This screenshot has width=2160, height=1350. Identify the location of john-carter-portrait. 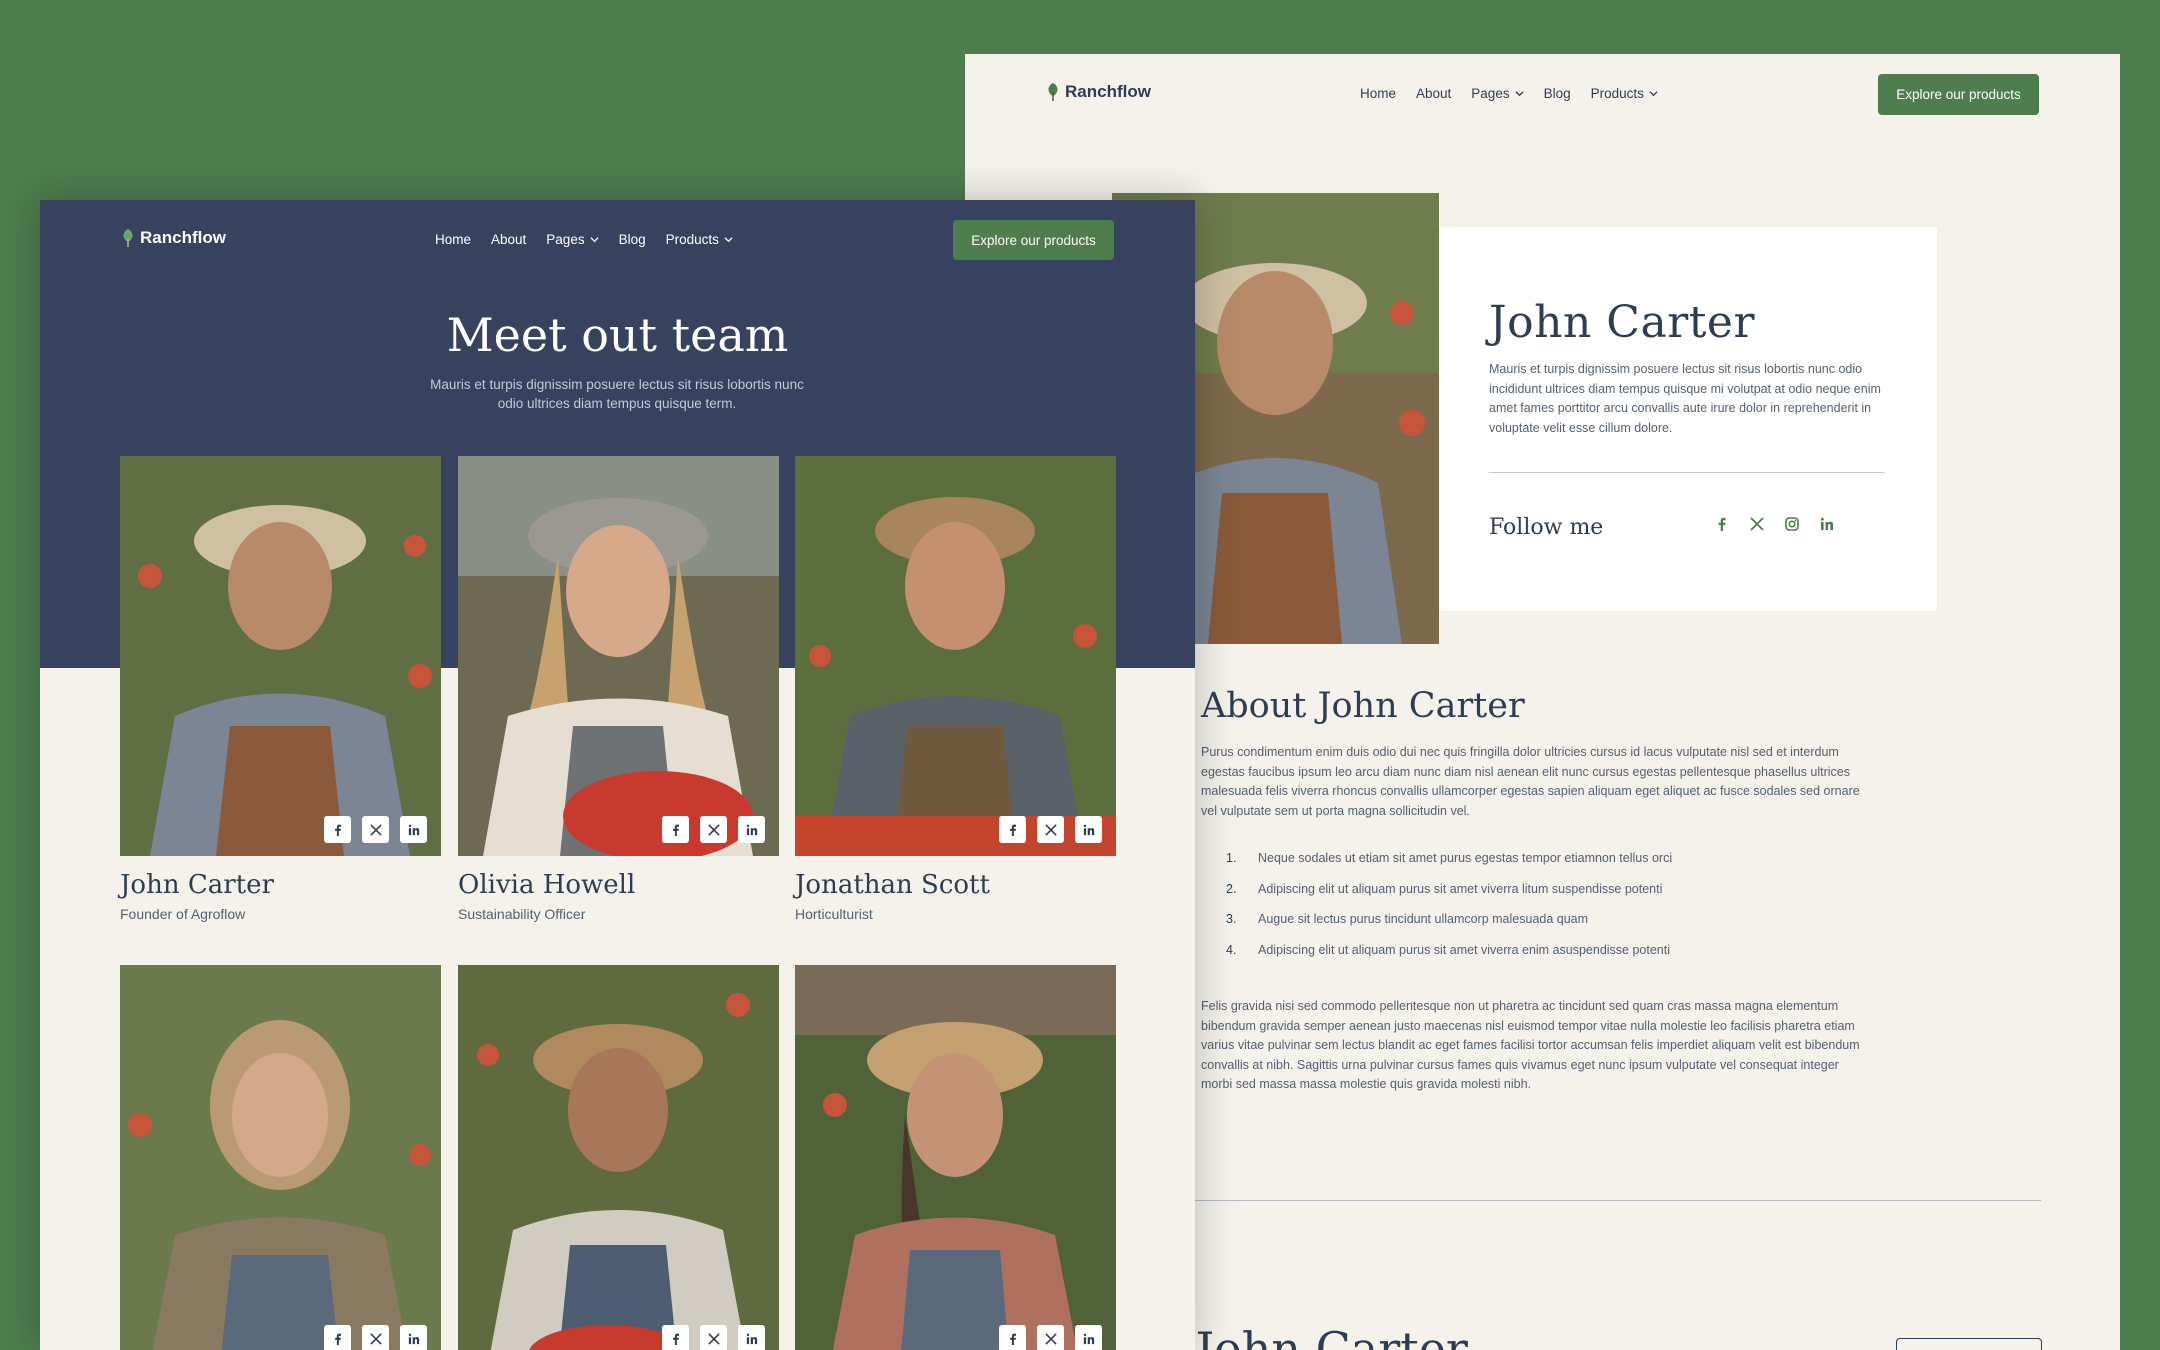
(280, 656).